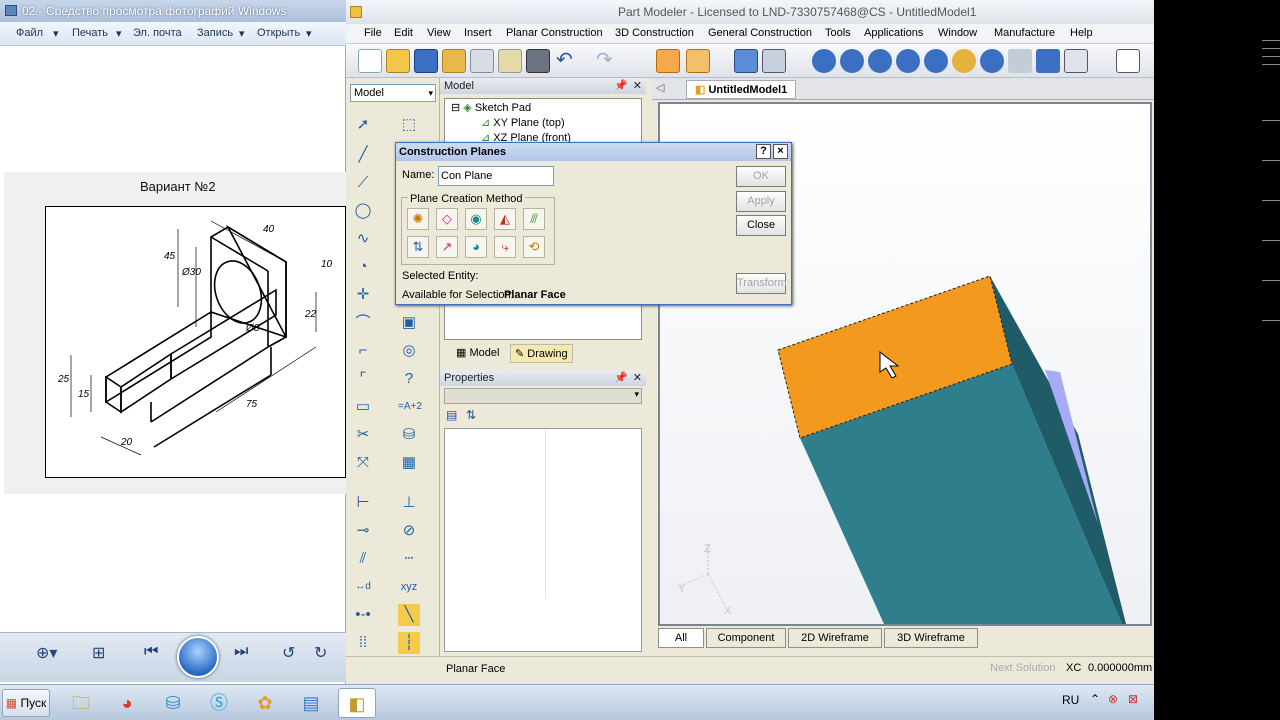 The image size is (1280, 720). What do you see at coordinates (505, 219) in the screenshot?
I see `plane-angle-icon: ◭` at bounding box center [505, 219].